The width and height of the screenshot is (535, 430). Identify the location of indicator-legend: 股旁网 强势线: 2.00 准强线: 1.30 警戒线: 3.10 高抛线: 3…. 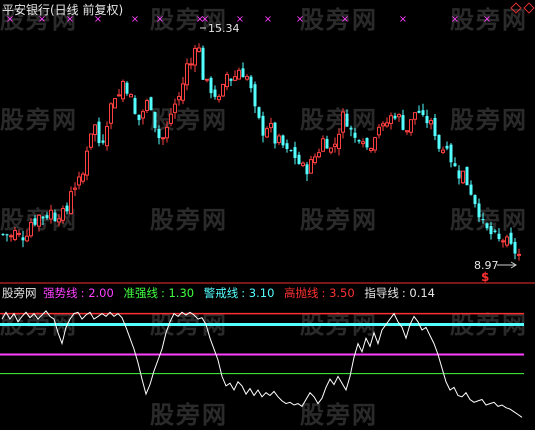
(221, 293).